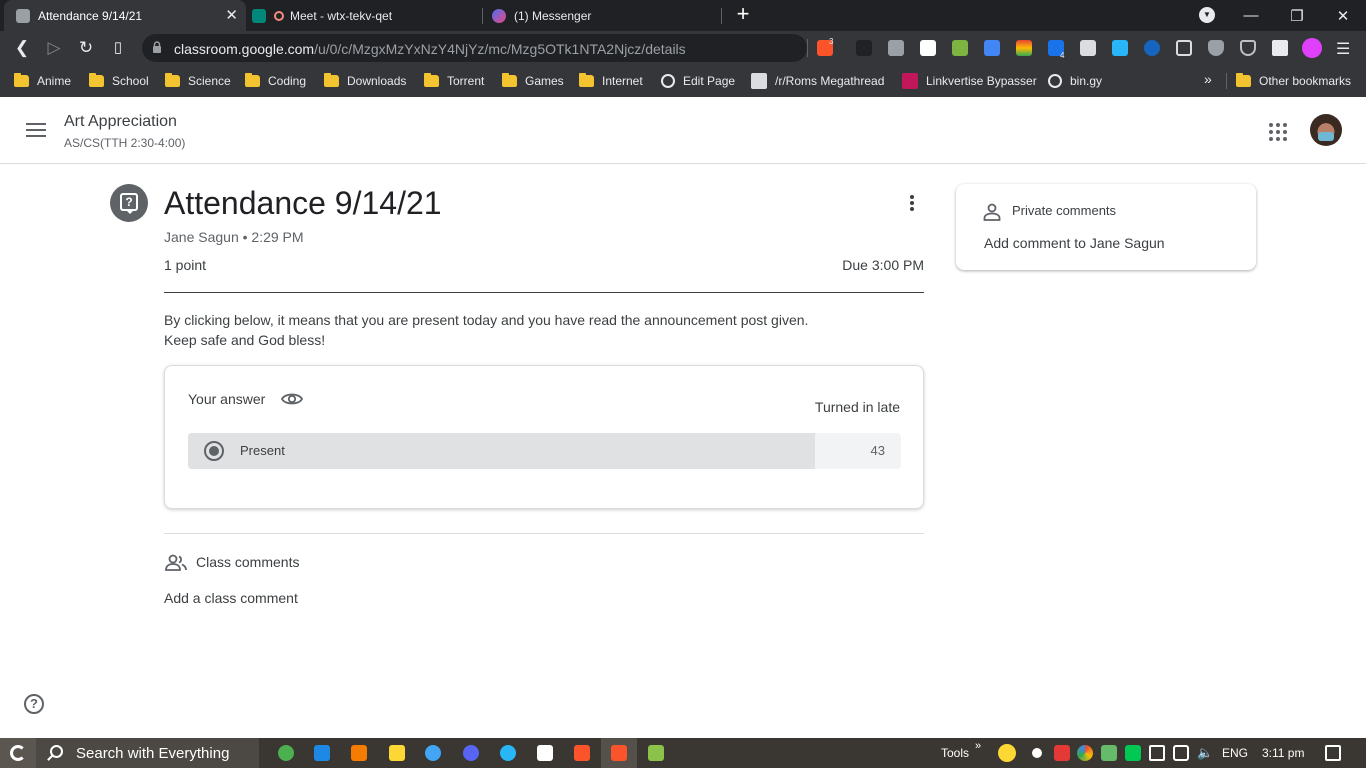 Image resolution: width=1366 pixels, height=768 pixels. Describe the element at coordinates (214, 451) in the screenshot. I see `radio-selected-icon` at that location.